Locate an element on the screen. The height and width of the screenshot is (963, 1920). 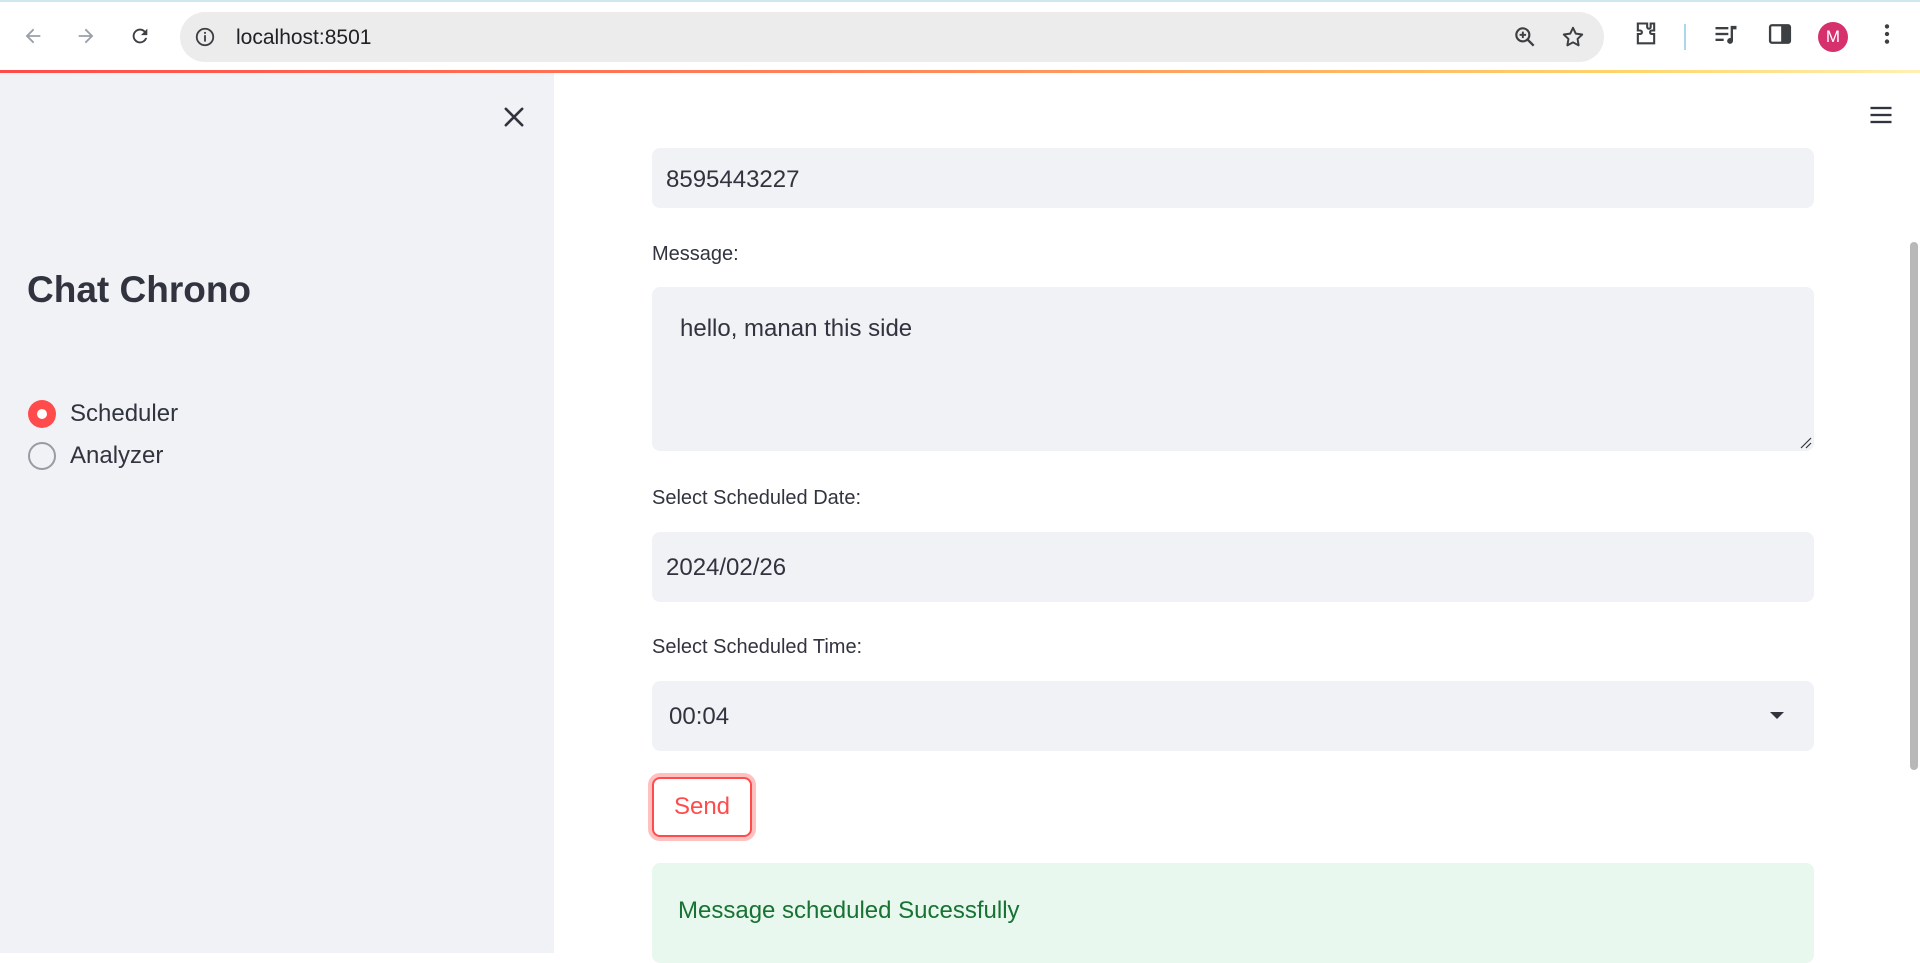
time-select: 00:04 is located at coordinates (1233, 716).